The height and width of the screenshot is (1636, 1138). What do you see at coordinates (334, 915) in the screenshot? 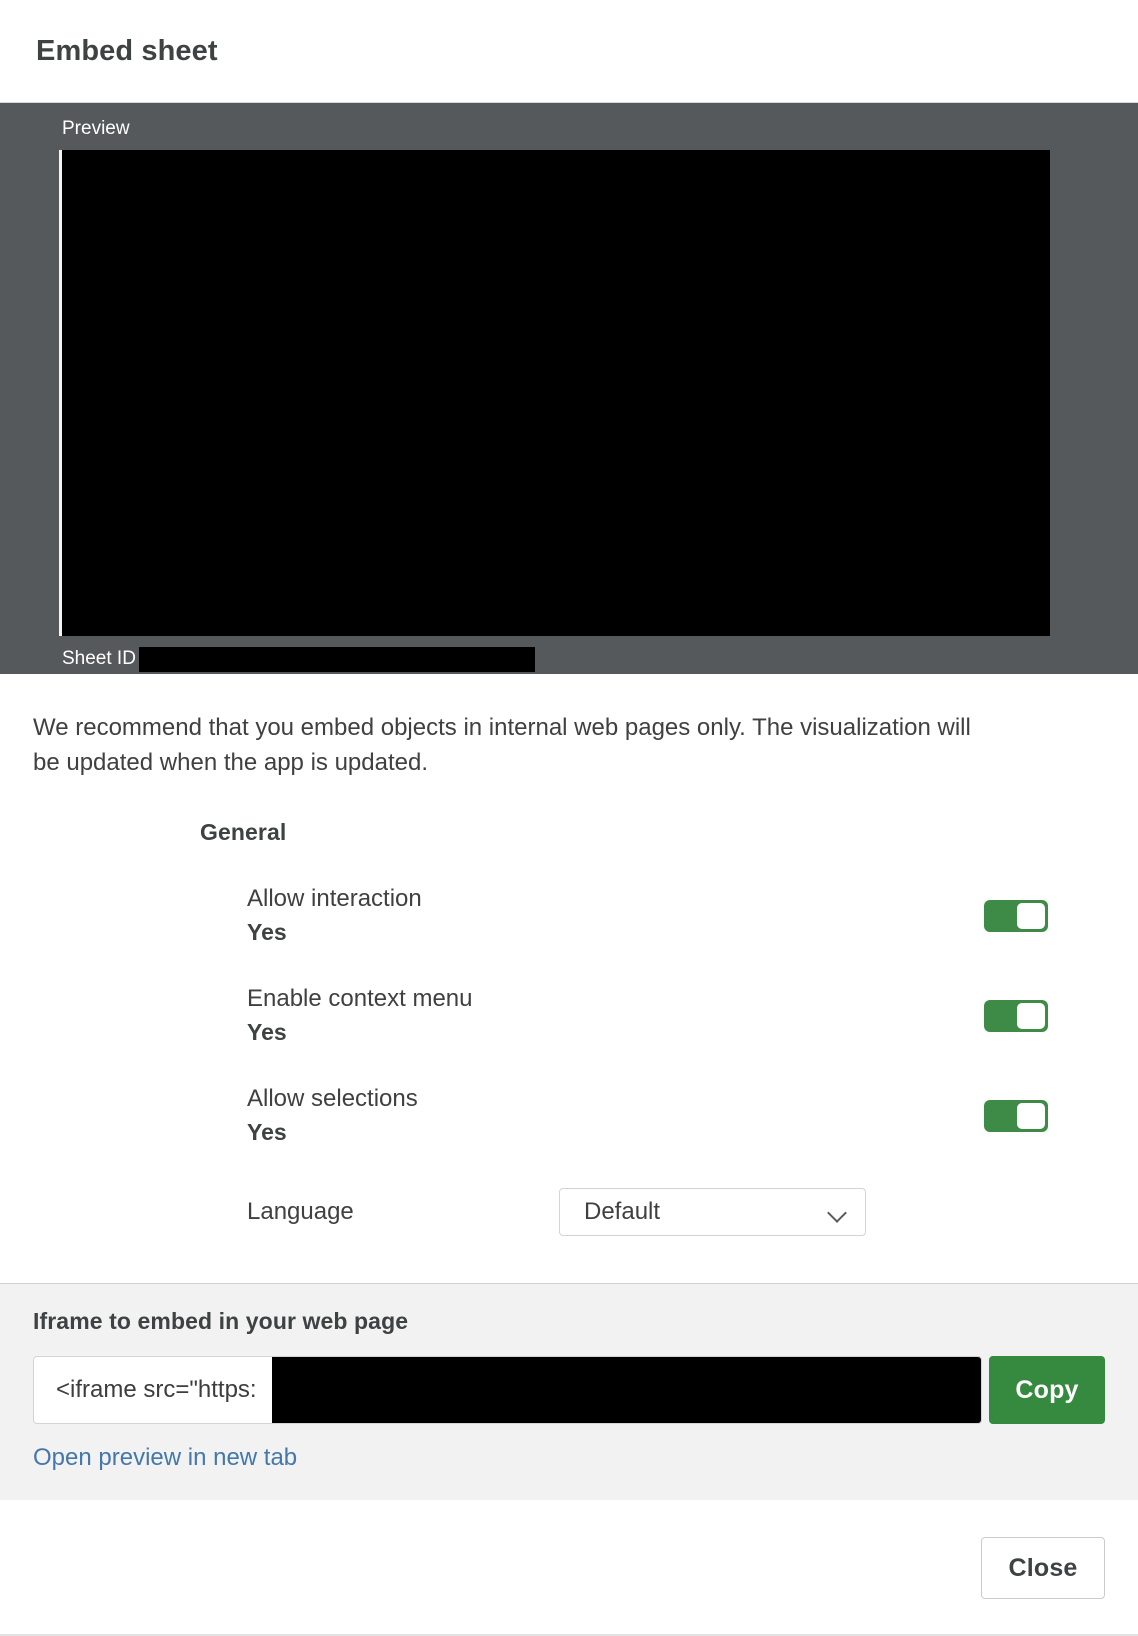
I see `setting-texts: Allow interaction Yes` at bounding box center [334, 915].